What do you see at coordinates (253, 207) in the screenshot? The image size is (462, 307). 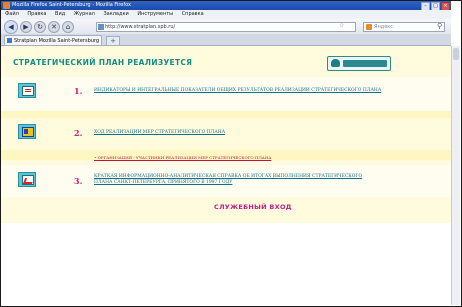 I see `service-login-link: СЛУЖЕБНЫЙ ВХОД` at bounding box center [253, 207].